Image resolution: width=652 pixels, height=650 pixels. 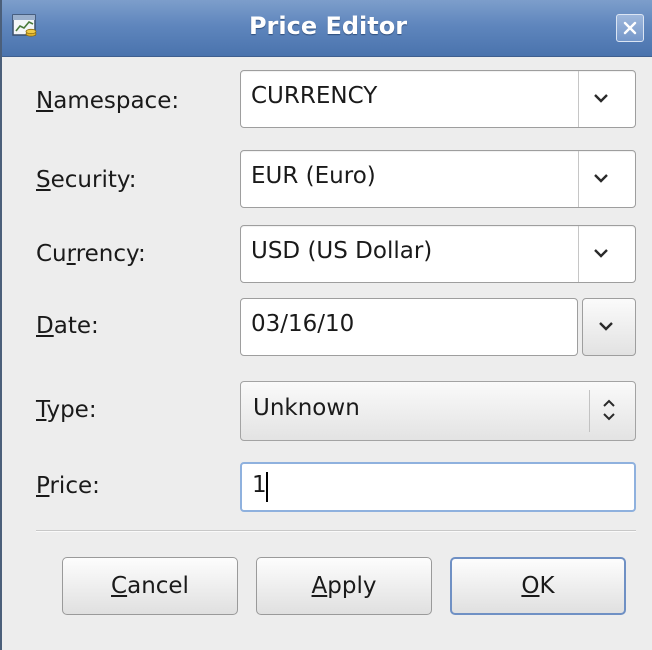 I want to click on close-button, so click(x=630, y=28).